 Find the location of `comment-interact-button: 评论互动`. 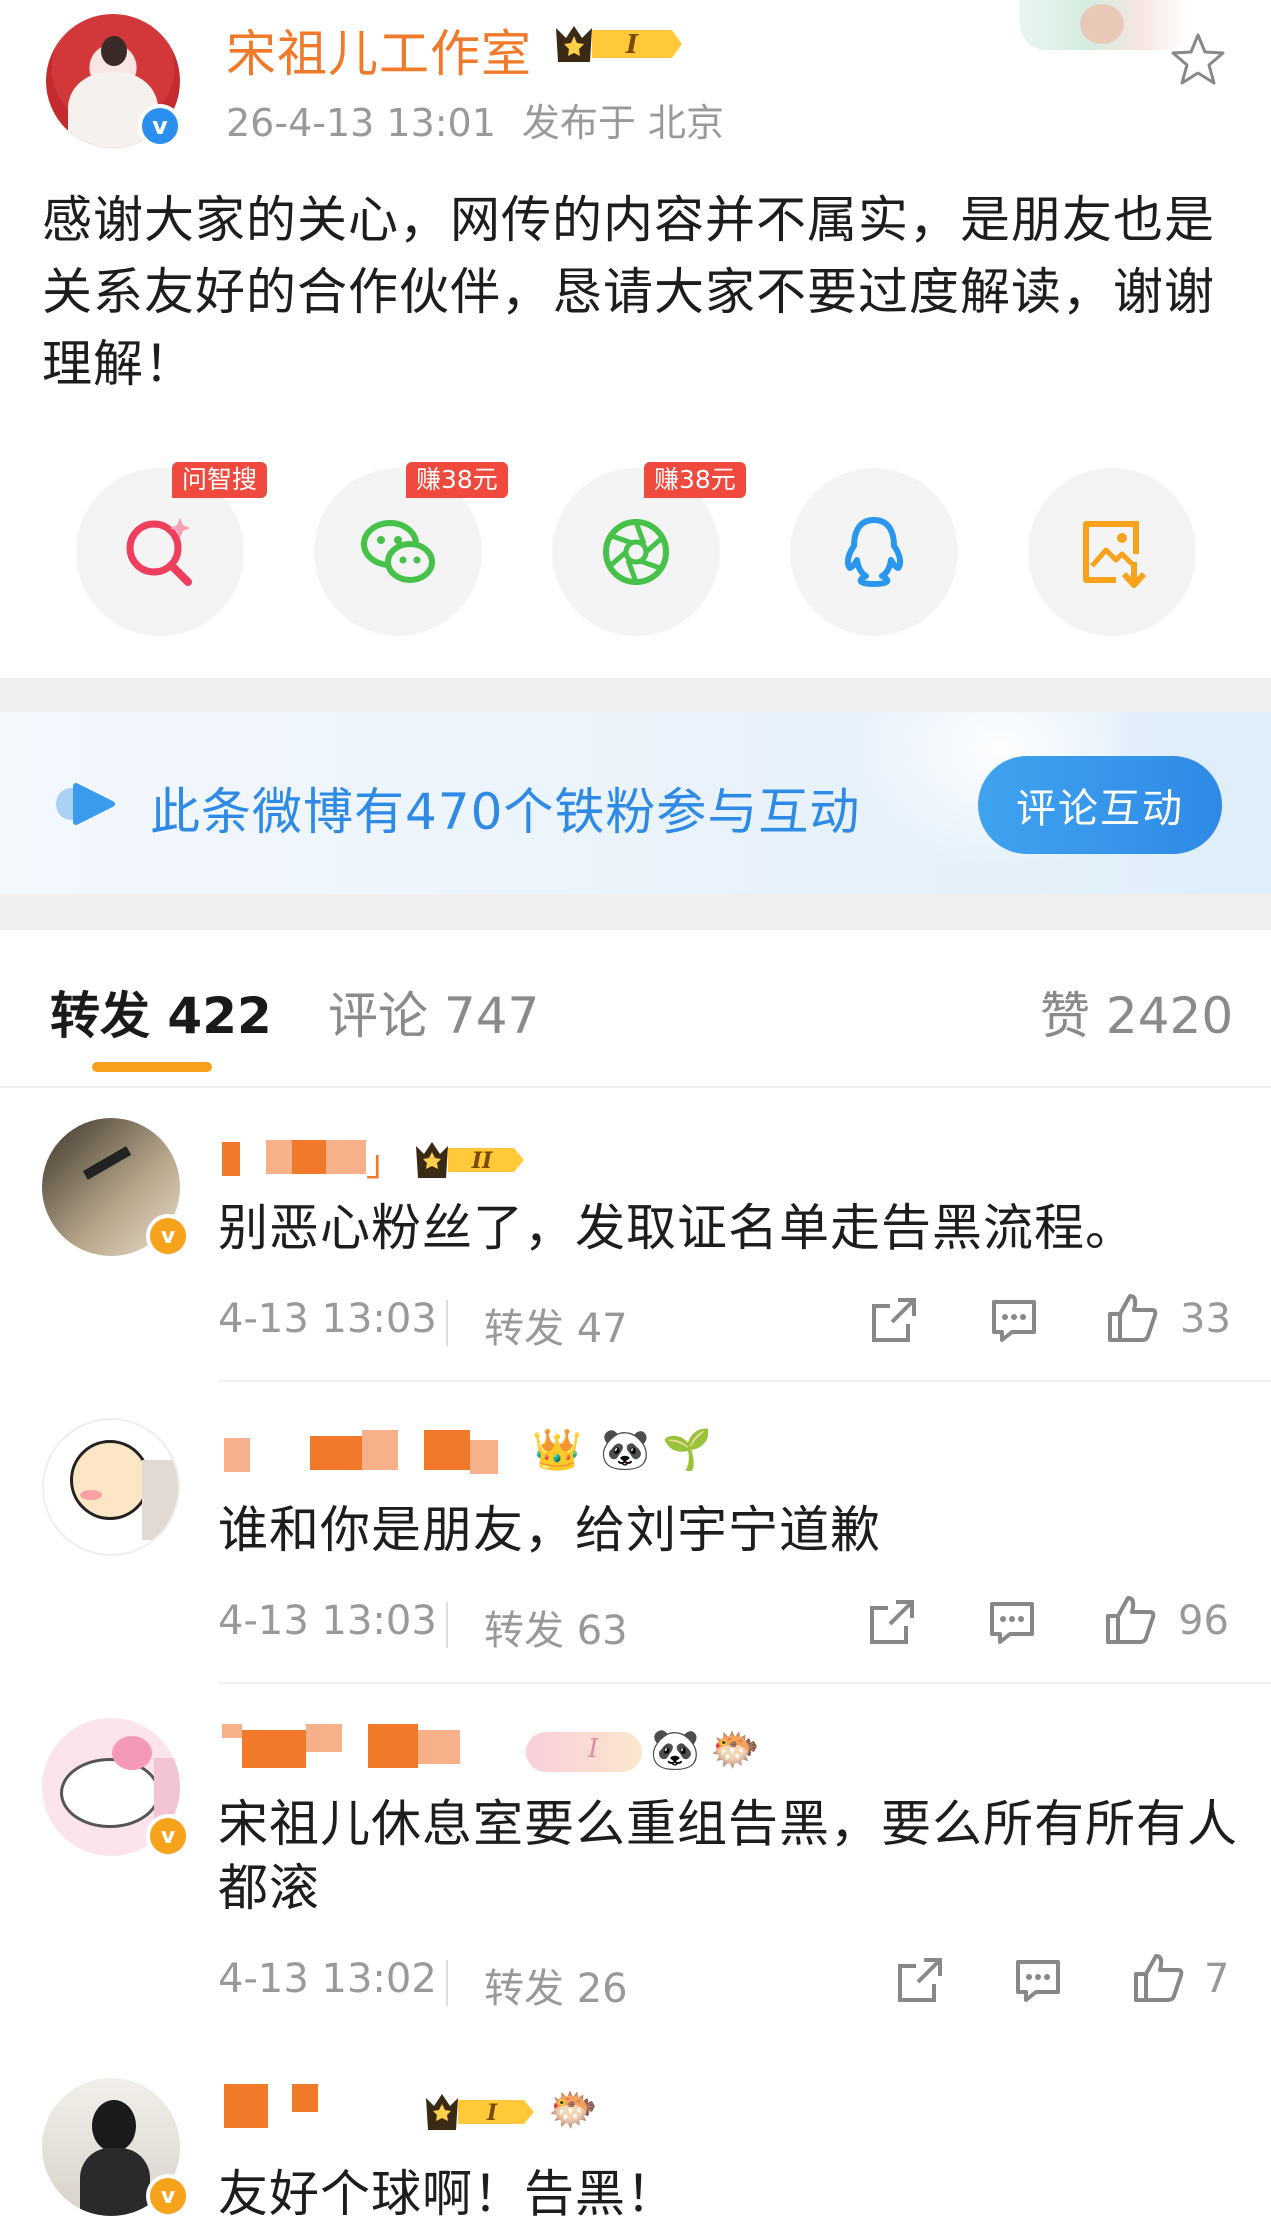

comment-interact-button: 评论互动 is located at coordinates (1100, 805).